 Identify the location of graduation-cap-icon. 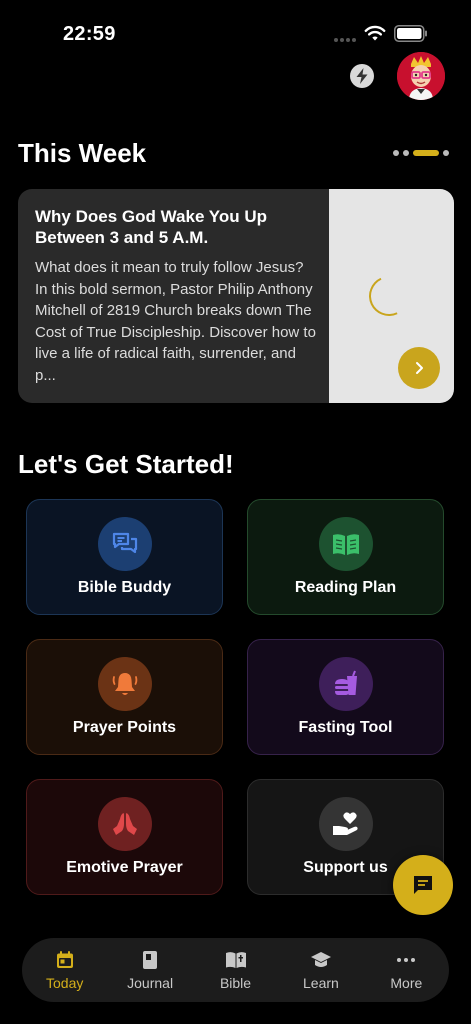
(321, 960).